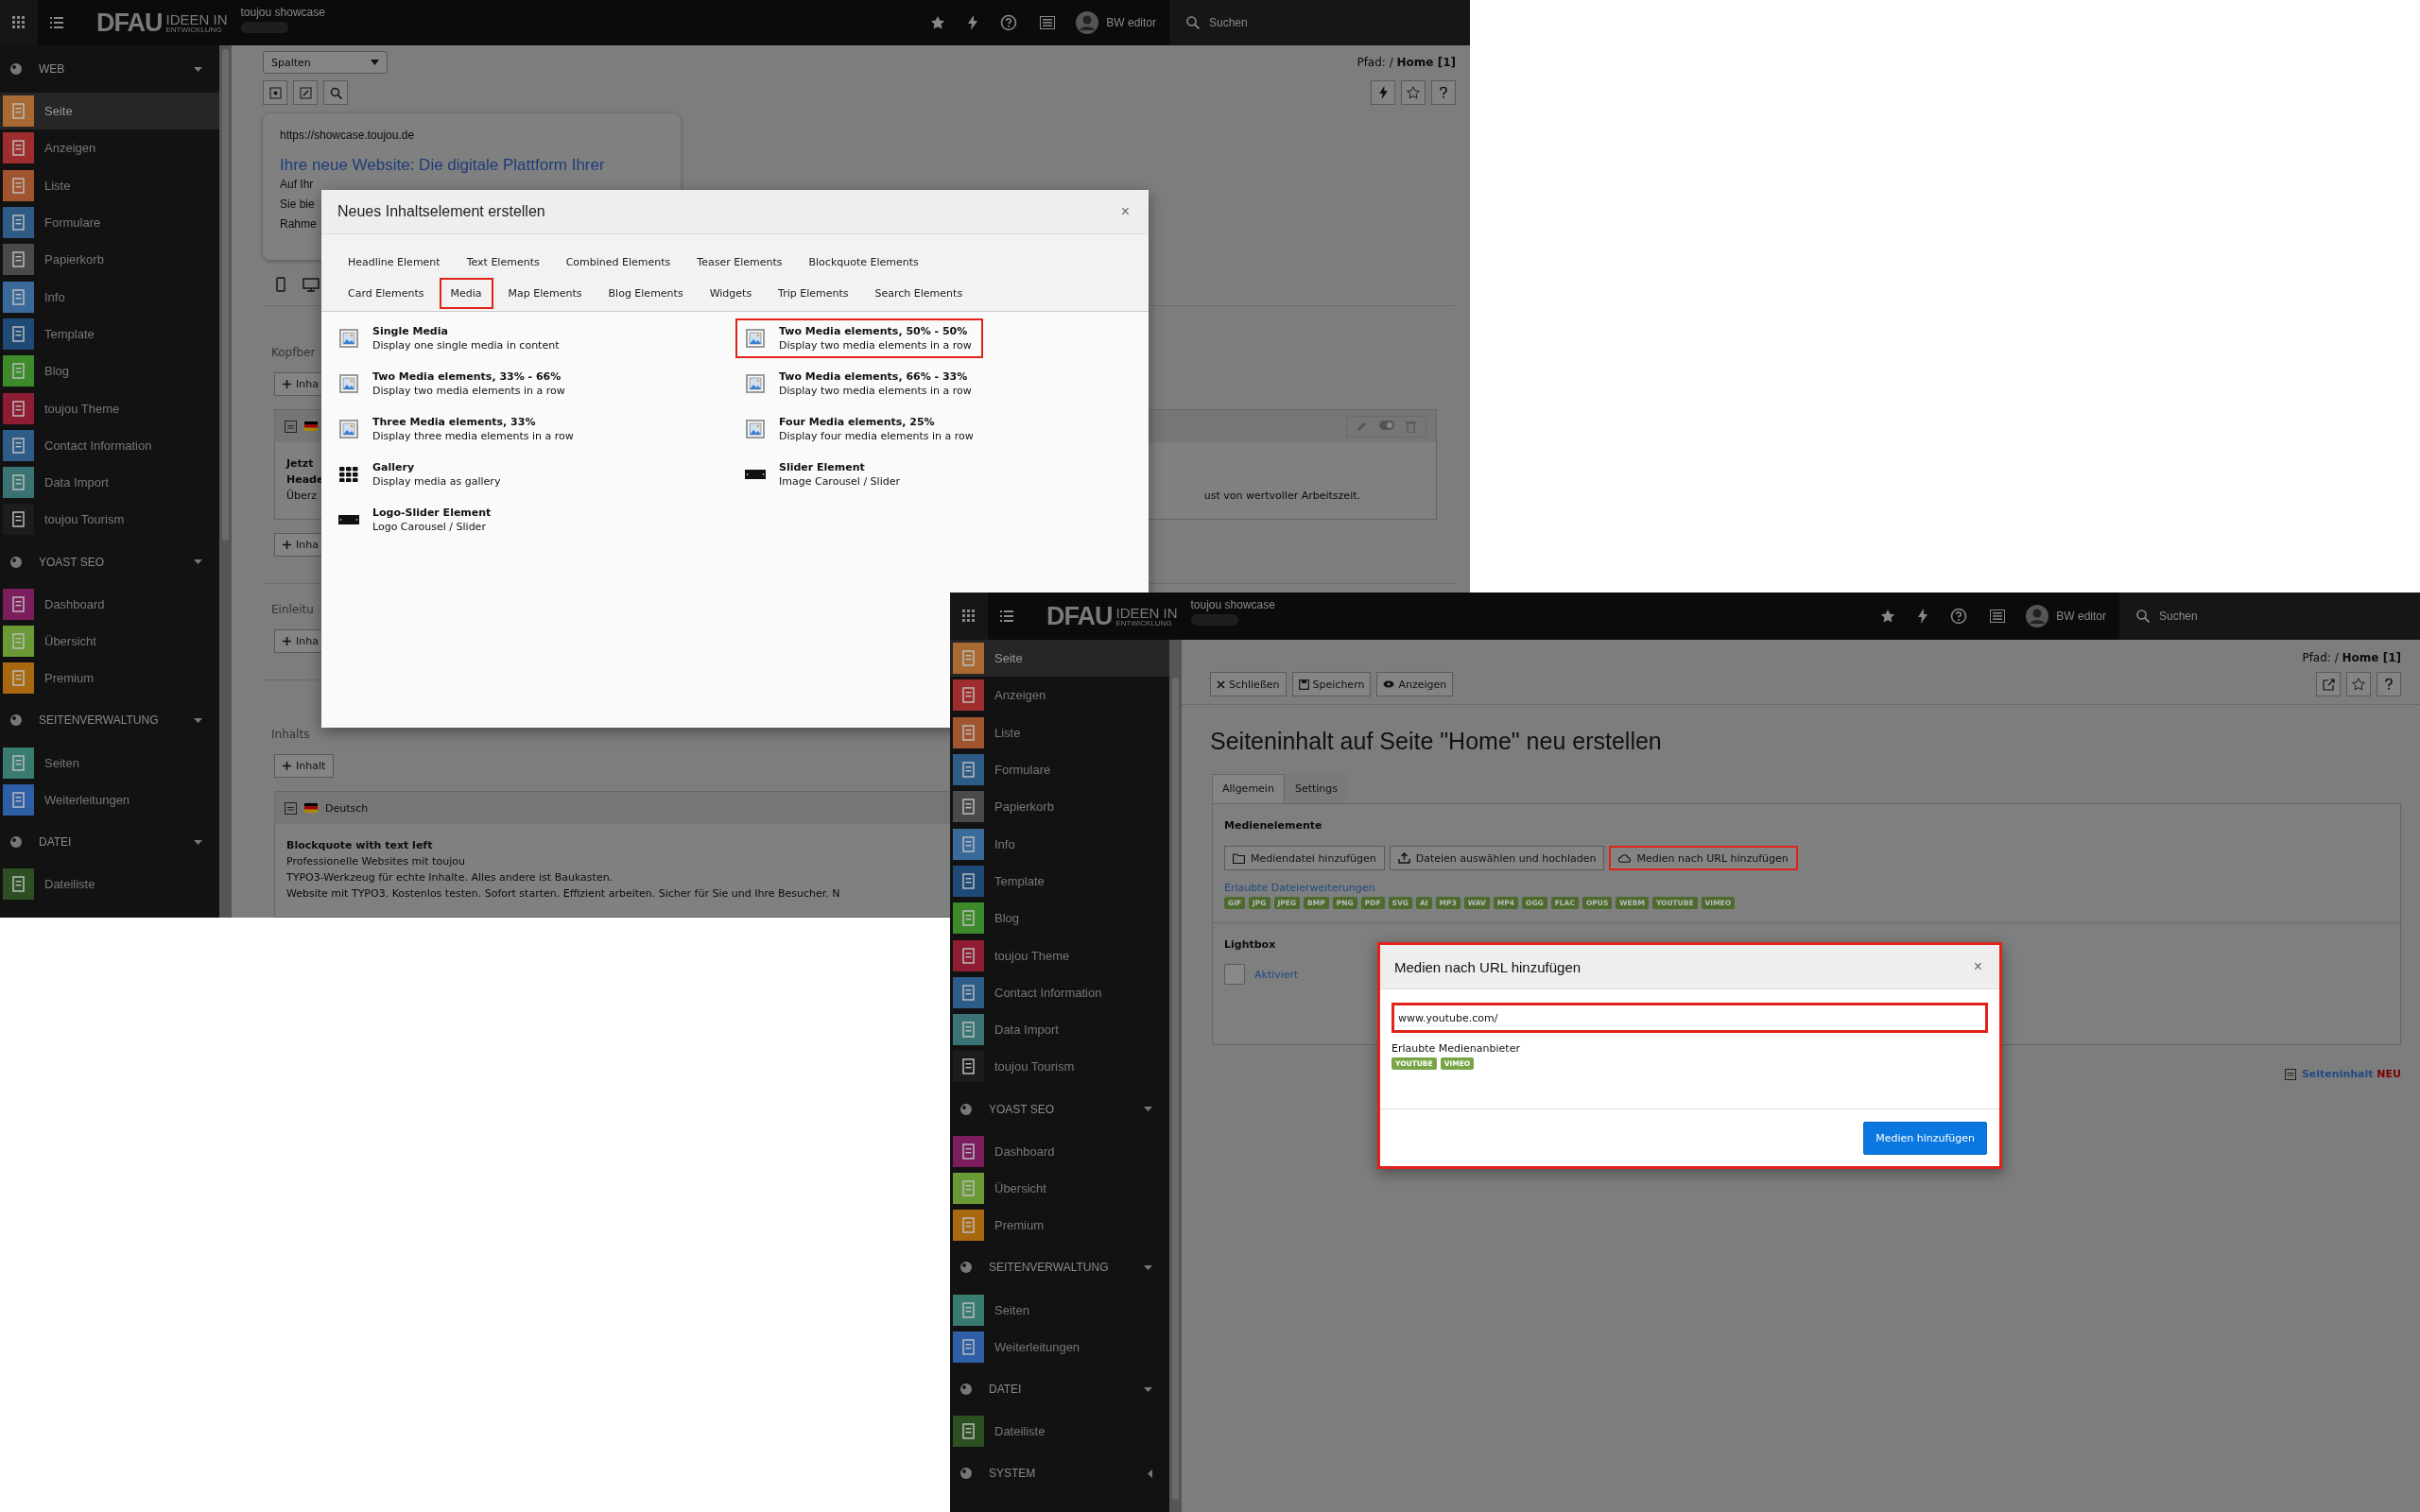  What do you see at coordinates (859, 338) in the screenshot?
I see `element-option: Two Media elements, 50% - 50% Display two media elements in a row` at bounding box center [859, 338].